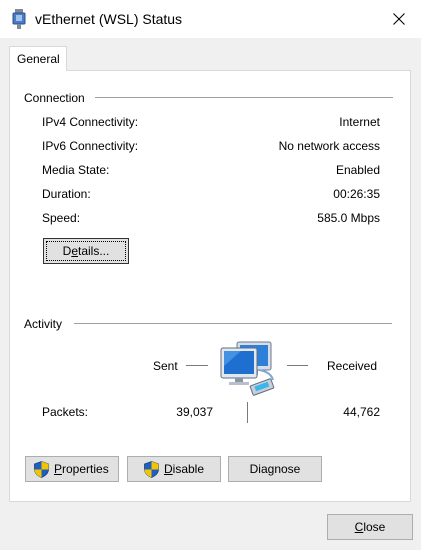  I want to click on received-connector, so click(297, 365).